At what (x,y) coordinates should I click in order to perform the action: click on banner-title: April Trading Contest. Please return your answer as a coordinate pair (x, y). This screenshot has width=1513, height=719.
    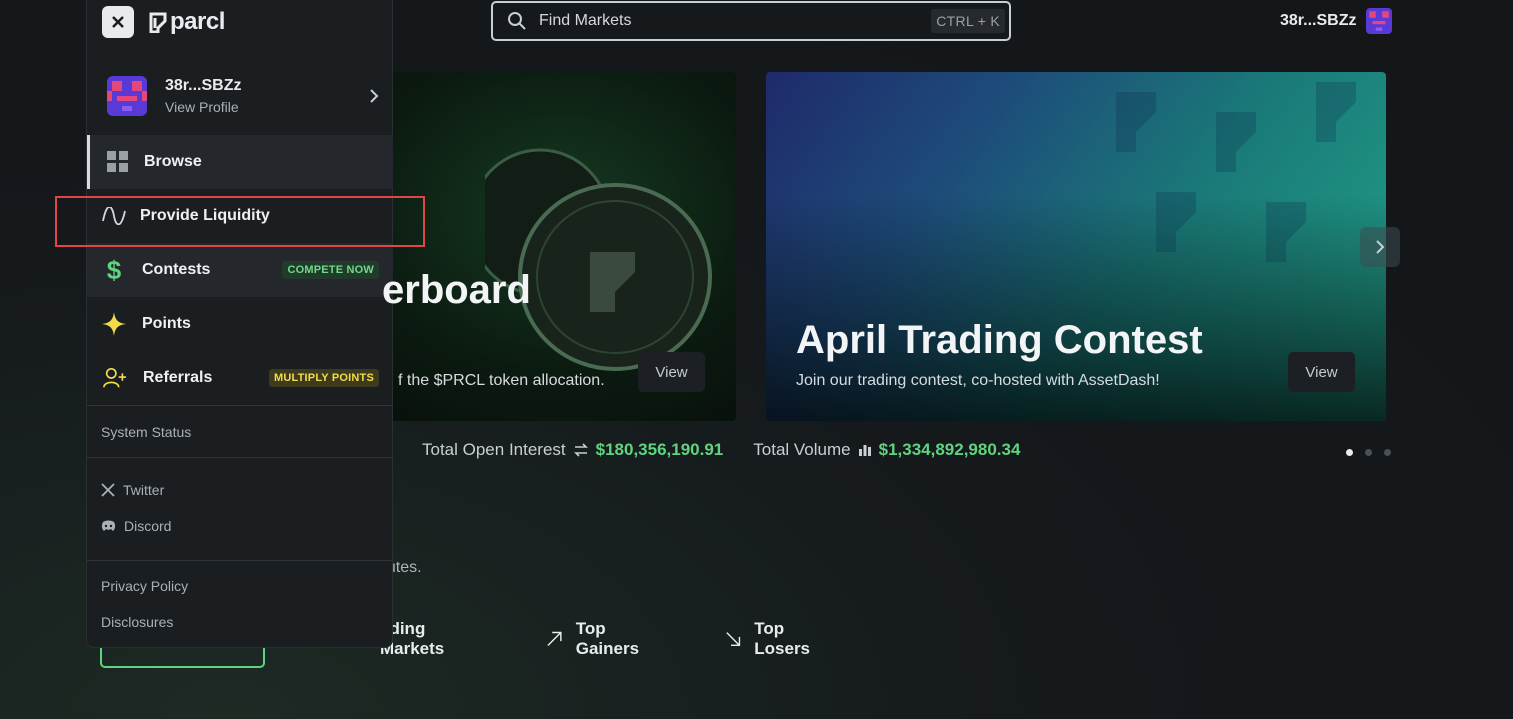
    Looking at the image, I should click on (999, 340).